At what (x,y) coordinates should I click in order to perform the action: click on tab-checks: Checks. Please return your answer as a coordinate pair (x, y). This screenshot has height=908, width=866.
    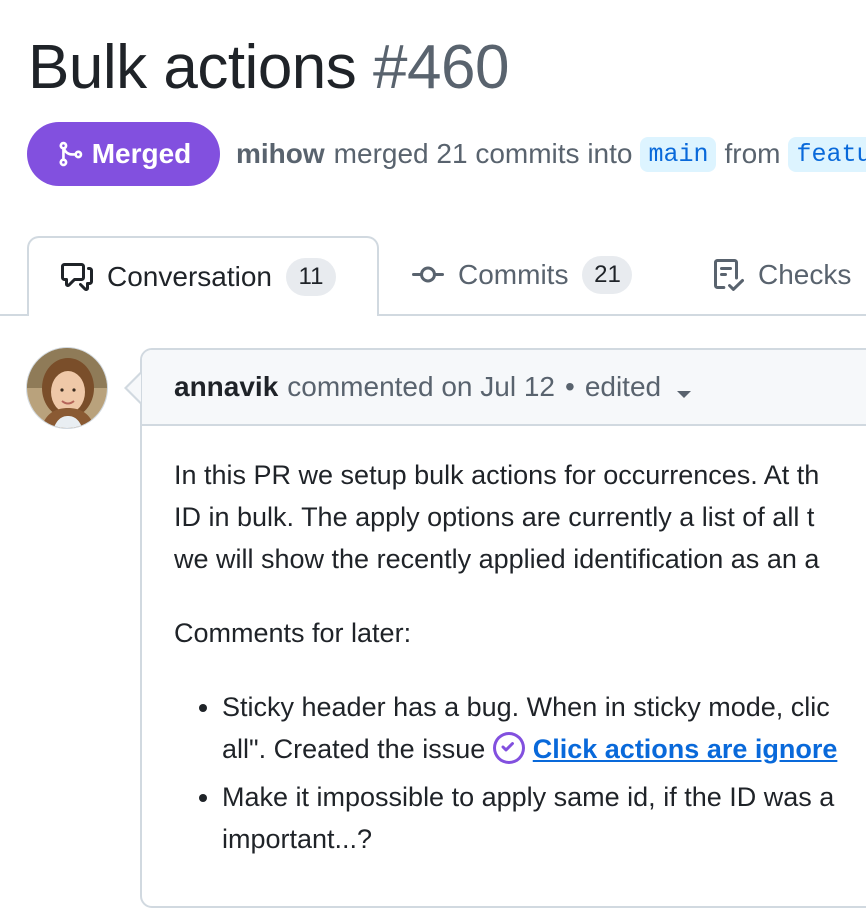
    Looking at the image, I should click on (781, 275).